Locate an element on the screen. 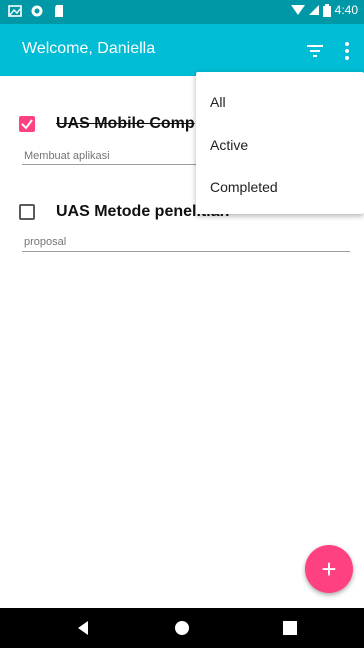 This screenshot has height=648, width=364. record-icon is located at coordinates (37, 11).